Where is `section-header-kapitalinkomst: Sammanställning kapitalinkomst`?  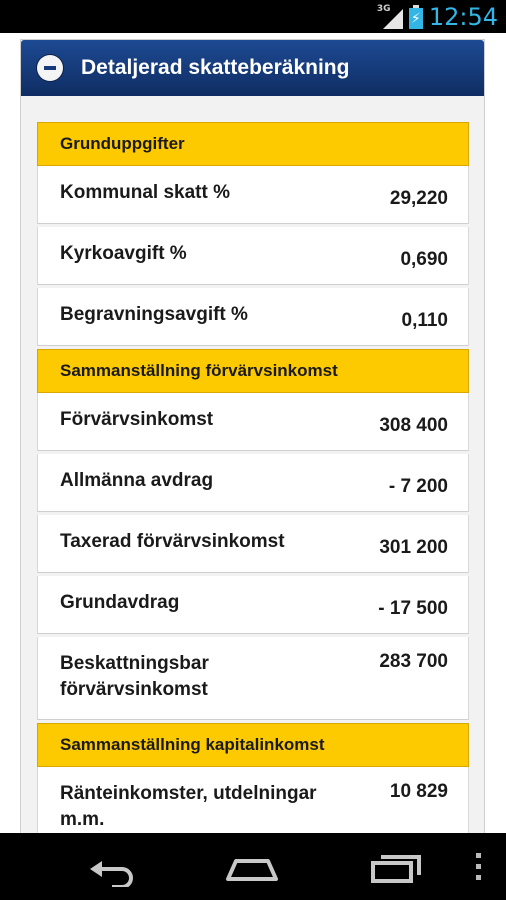 section-header-kapitalinkomst: Sammanställning kapitalinkomst is located at coordinates (253, 745).